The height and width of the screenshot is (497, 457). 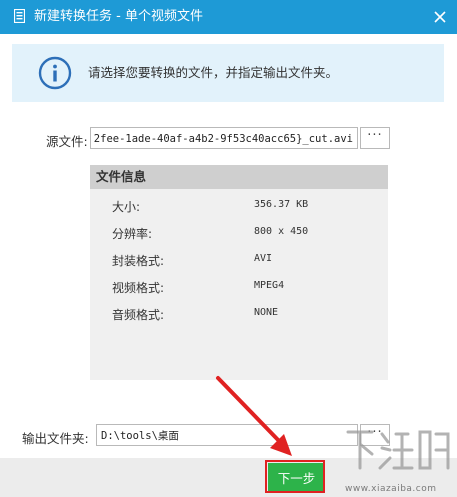 I want to click on watermark-text: www.xiazaiba.com, so click(x=391, y=489).